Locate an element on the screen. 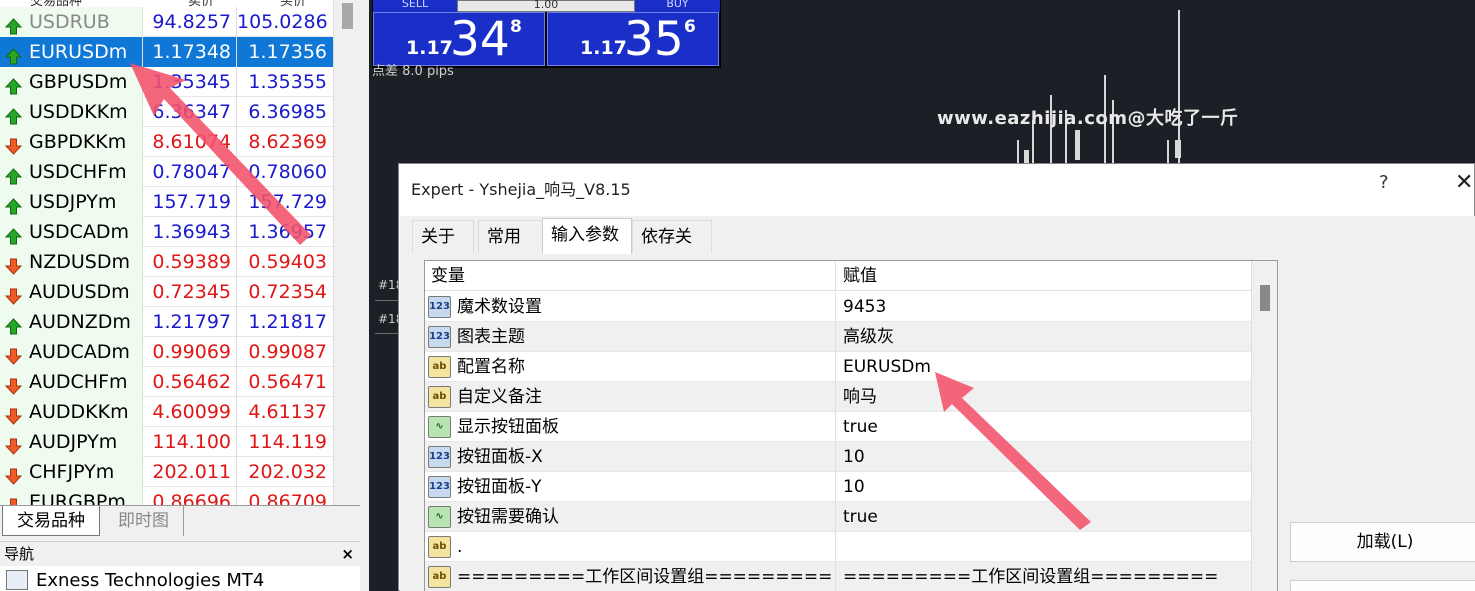 This screenshot has height=591, width=1475. parameter-row: ab 自定义备注 响马 is located at coordinates (838, 397).